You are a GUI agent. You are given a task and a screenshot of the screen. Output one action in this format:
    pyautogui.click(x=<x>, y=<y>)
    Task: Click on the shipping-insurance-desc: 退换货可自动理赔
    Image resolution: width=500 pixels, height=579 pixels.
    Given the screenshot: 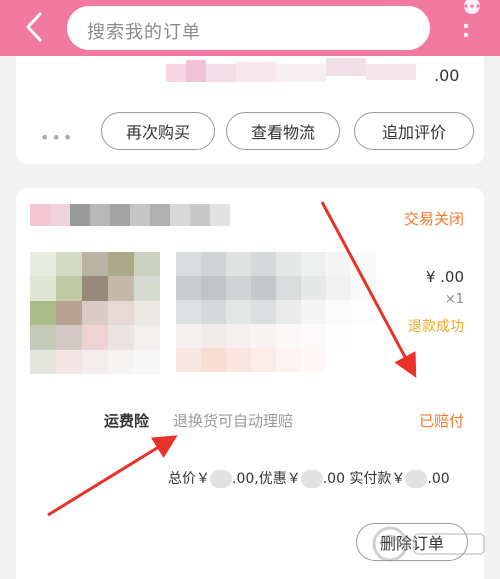 What is the action you would take?
    pyautogui.click(x=233, y=421)
    